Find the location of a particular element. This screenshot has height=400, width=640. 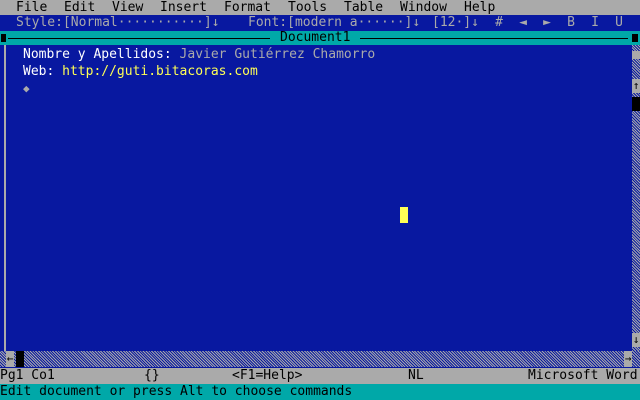

vertical-scroll-thumb is located at coordinates (636, 104).